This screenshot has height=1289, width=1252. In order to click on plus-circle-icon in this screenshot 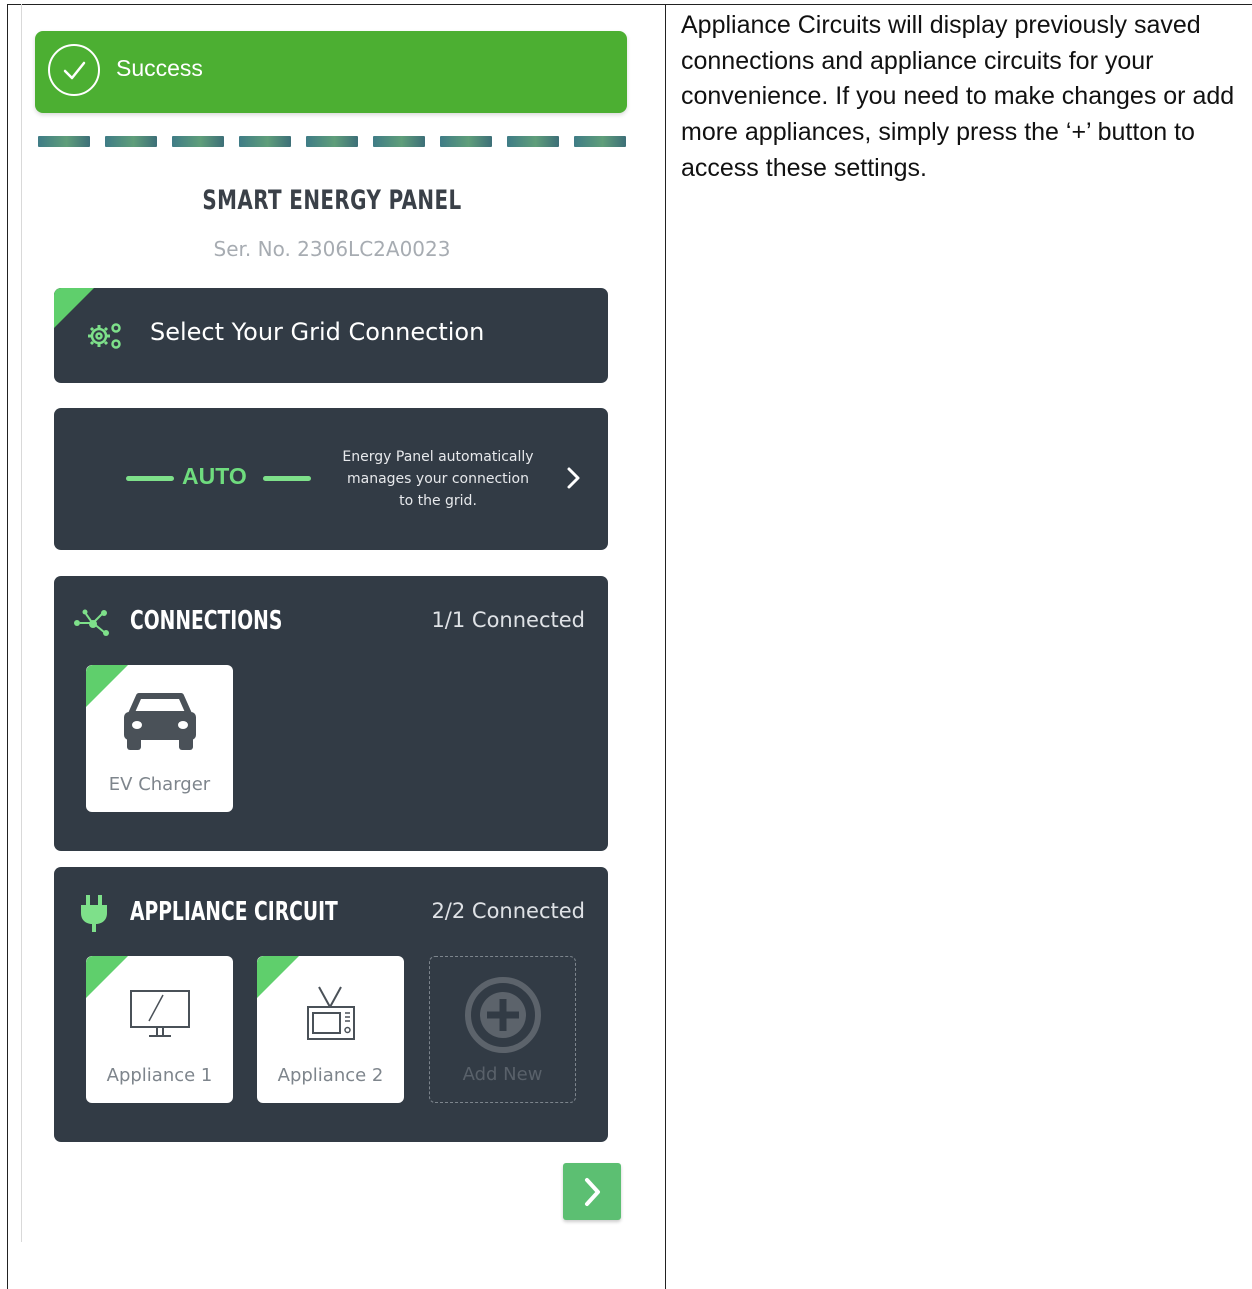, I will do `click(503, 1017)`.